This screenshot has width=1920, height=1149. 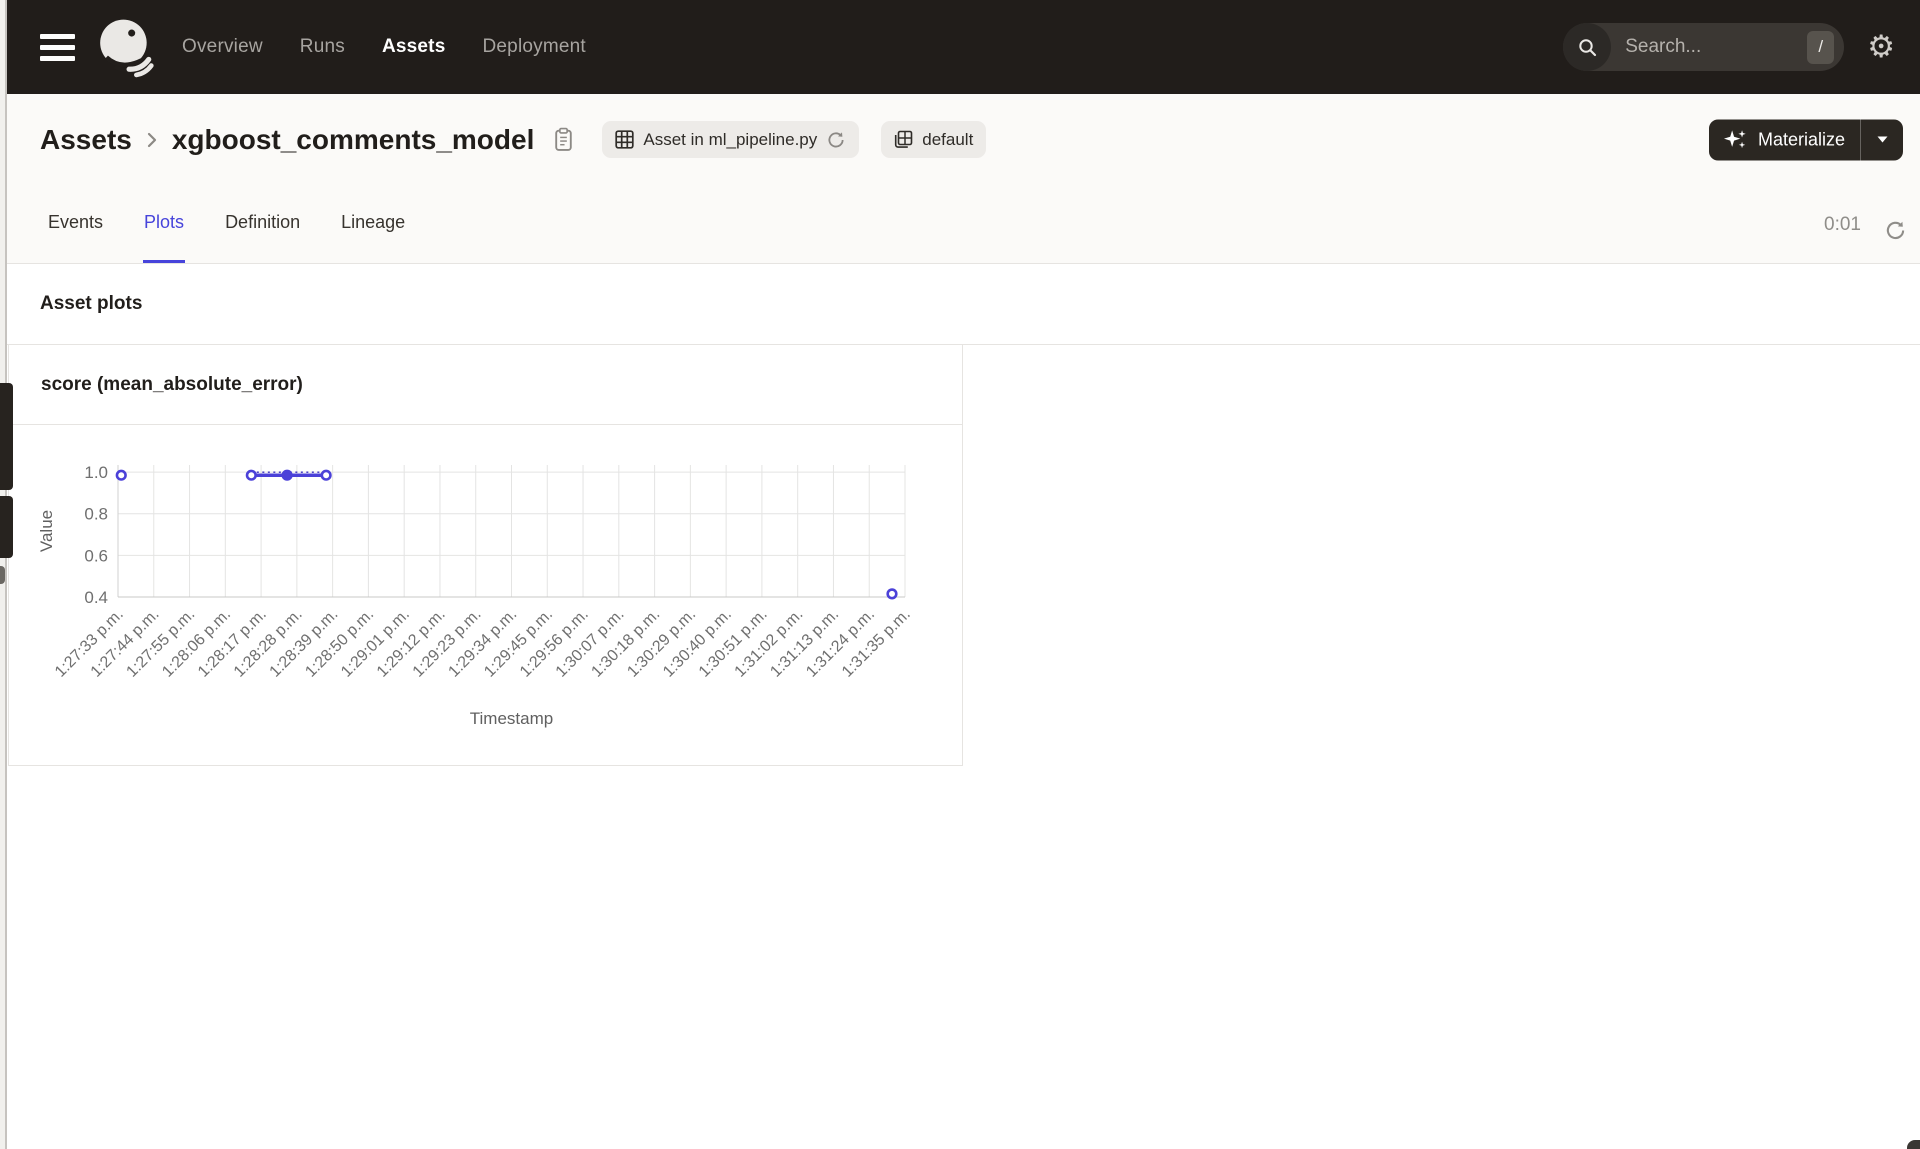 I want to click on page-title: xgboost_comments_model, so click(x=353, y=139).